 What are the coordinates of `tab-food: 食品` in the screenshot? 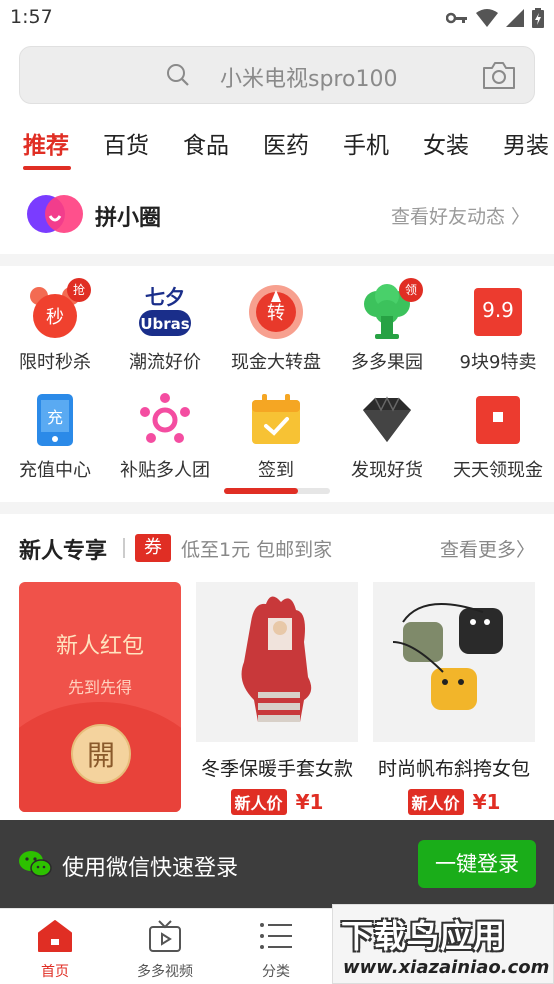 It's located at (206, 143).